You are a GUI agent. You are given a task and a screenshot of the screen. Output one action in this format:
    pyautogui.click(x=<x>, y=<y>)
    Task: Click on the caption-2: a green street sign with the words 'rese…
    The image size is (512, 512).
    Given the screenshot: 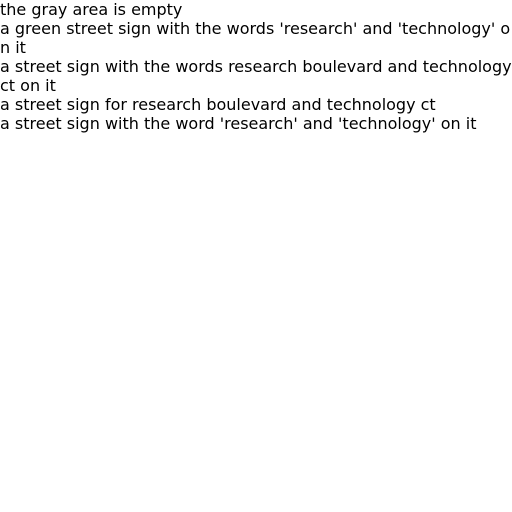 What is the action you would take?
    pyautogui.click(x=255, y=38)
    